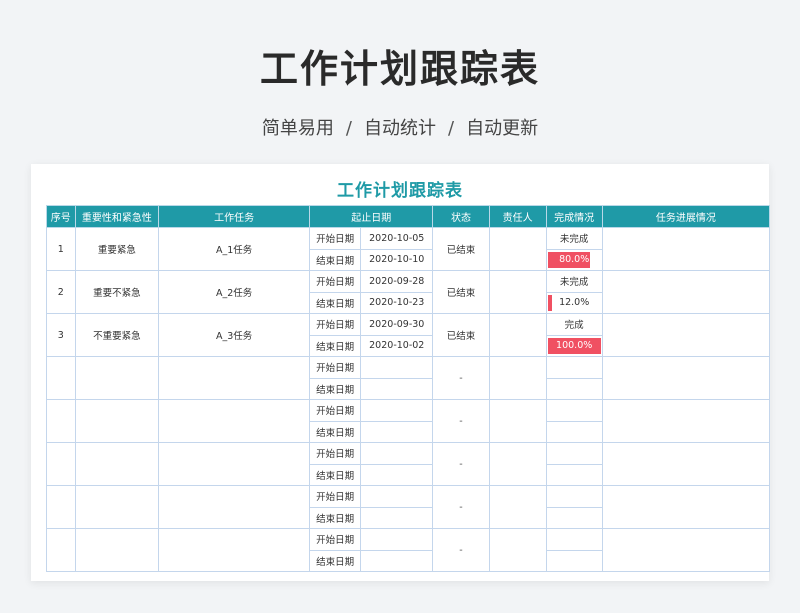 This screenshot has width=800, height=613. What do you see at coordinates (397, 281) in the screenshot?
I see `cell-start-date: 2020-09-28` at bounding box center [397, 281].